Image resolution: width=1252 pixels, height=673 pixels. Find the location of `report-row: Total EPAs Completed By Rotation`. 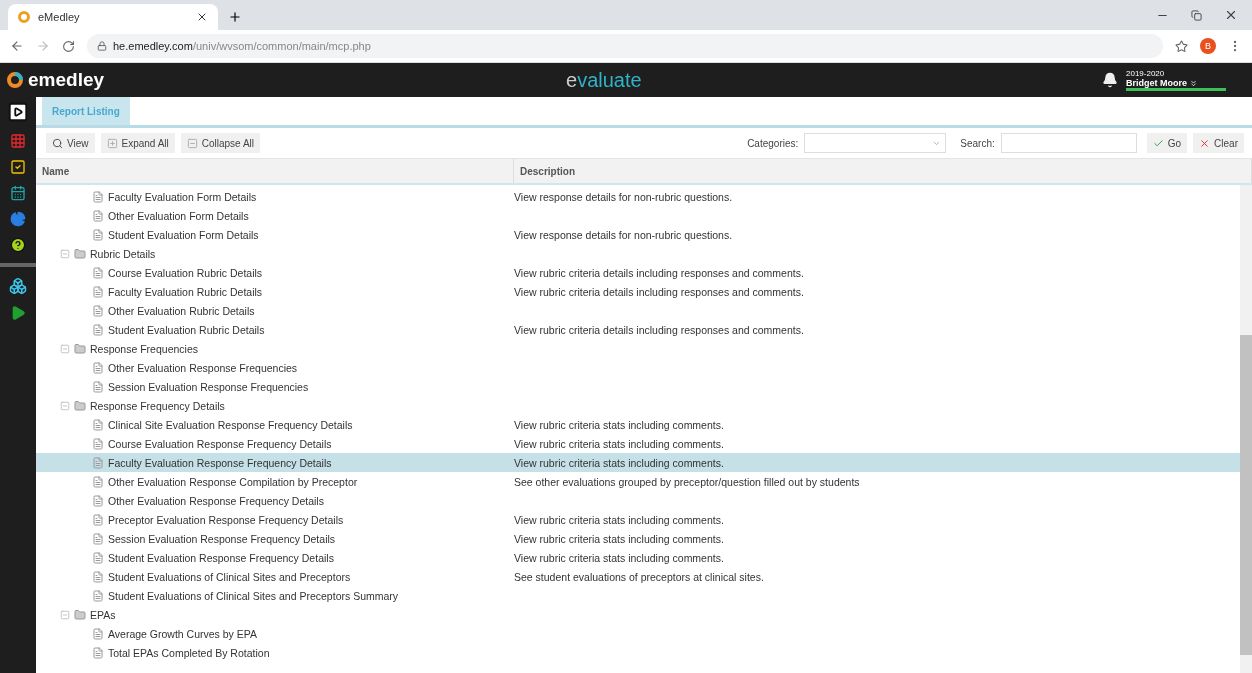

report-row: Total EPAs Completed By Rotation is located at coordinates (638, 652).